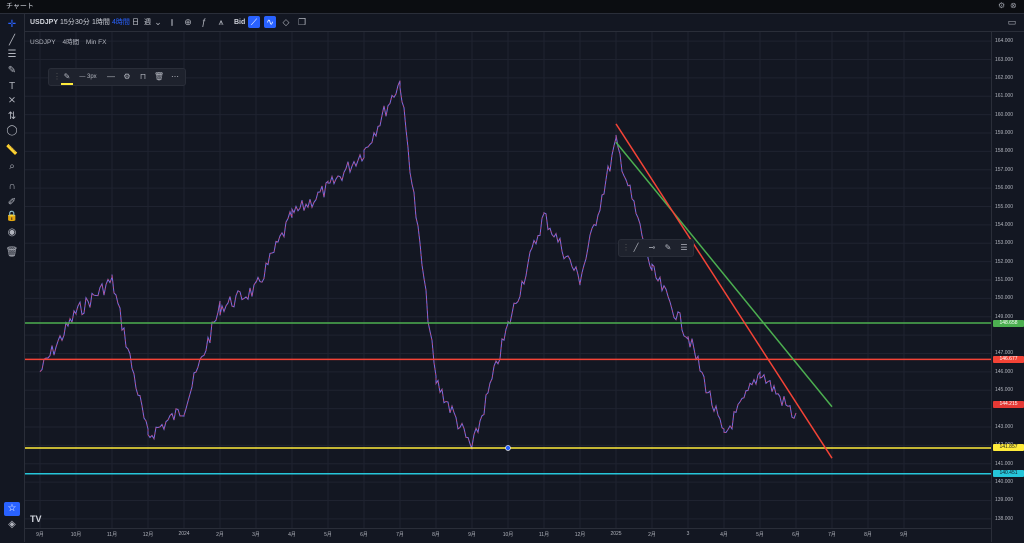 The height and width of the screenshot is (543, 1024). Describe the element at coordinates (188, 22) in the screenshot. I see `add-indicator-icon: ⊕` at that location.